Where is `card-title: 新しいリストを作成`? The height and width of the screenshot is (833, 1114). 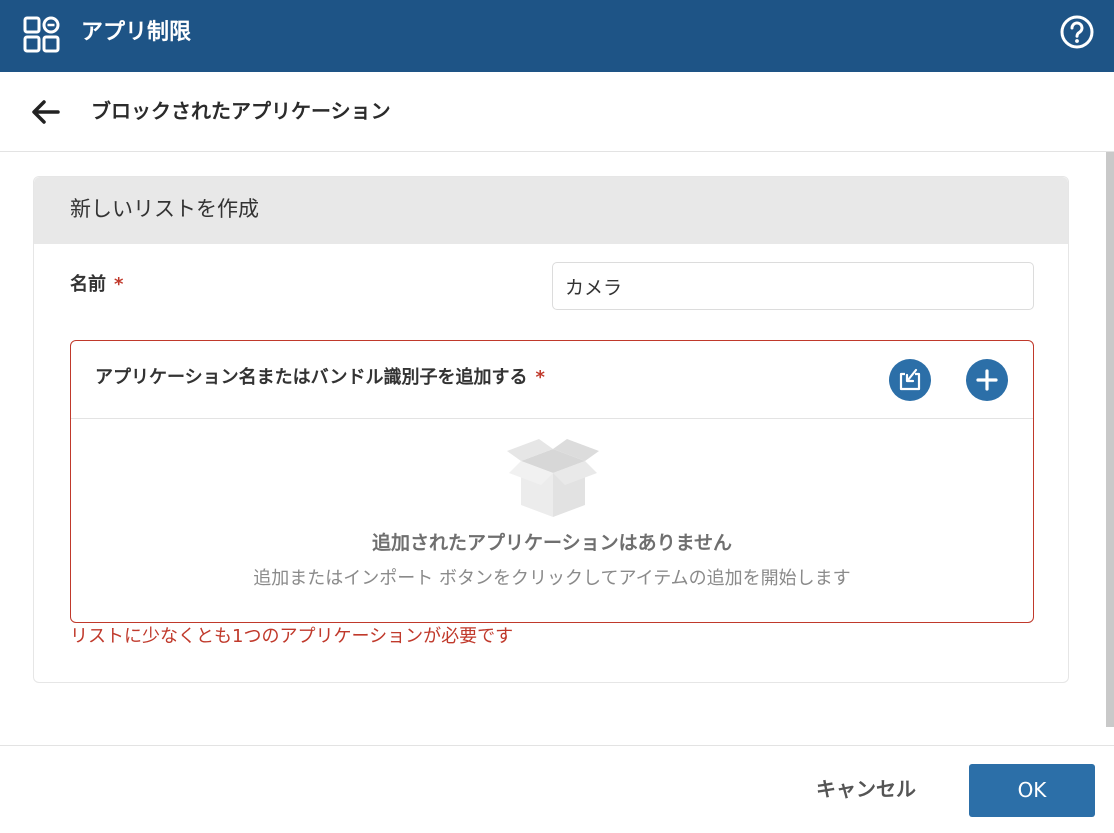
card-title: 新しいリストを作成 is located at coordinates (164, 209).